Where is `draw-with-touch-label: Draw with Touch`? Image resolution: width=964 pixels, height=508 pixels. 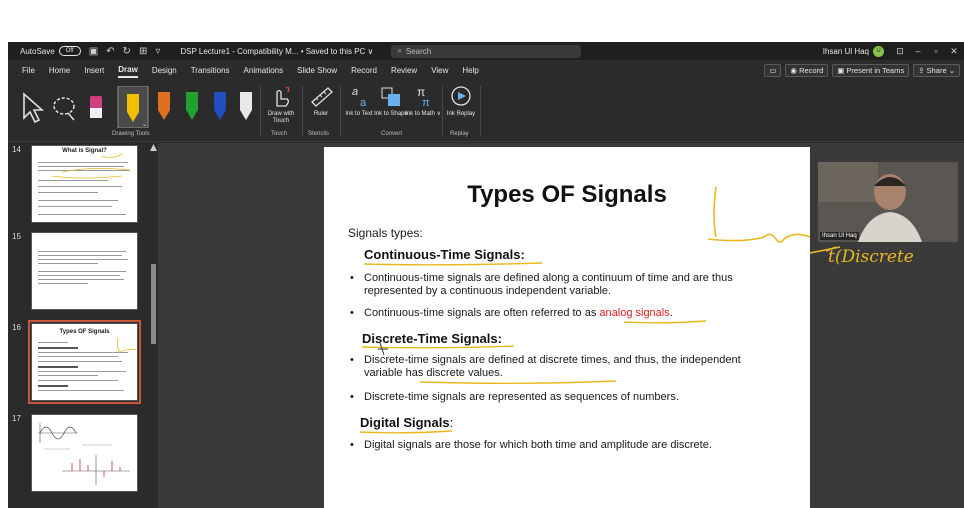
draw-with-touch-label: Draw with Touch is located at coordinates (281, 117).